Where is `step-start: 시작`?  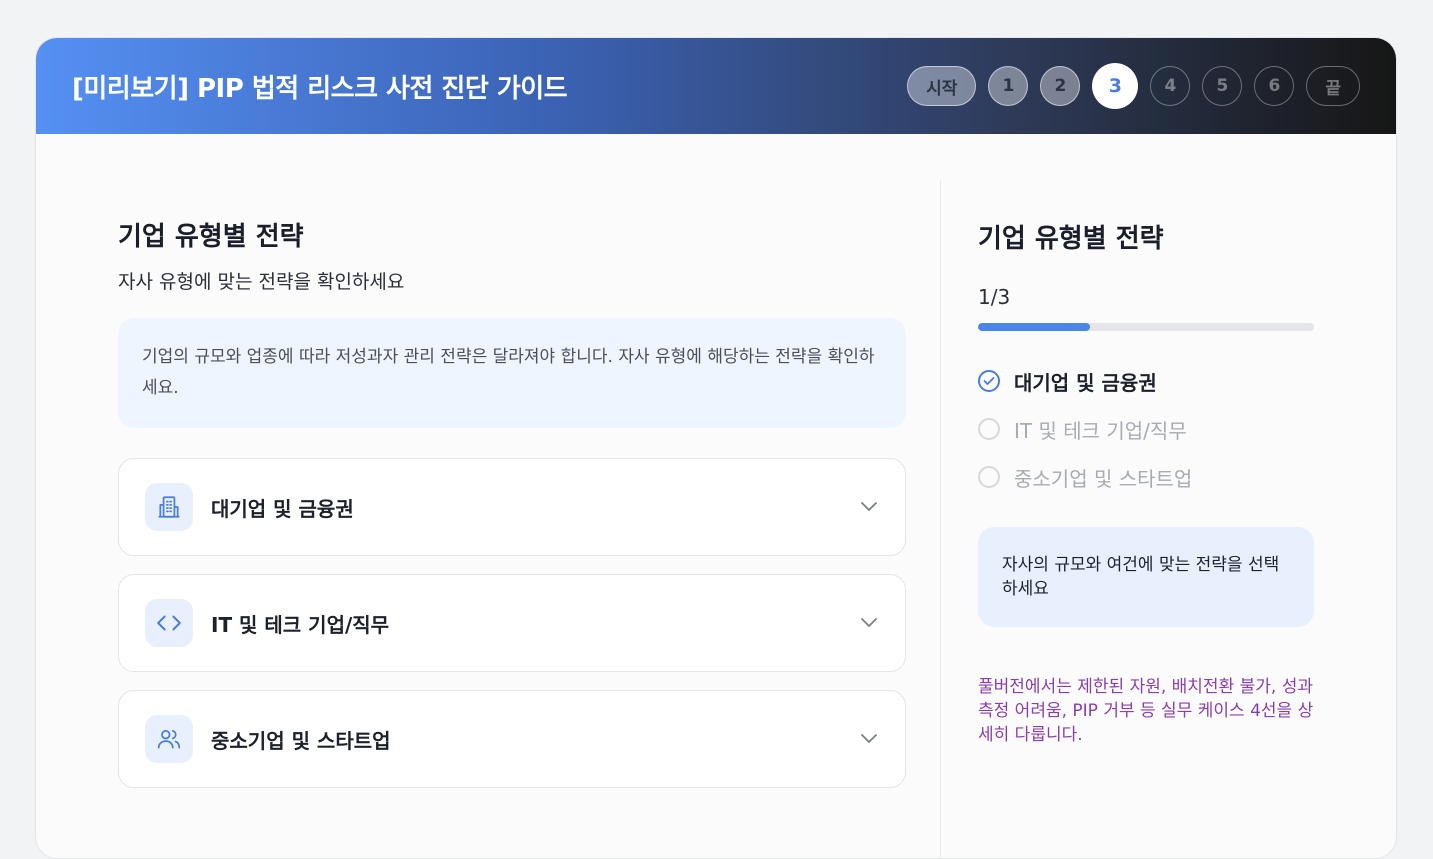
step-start: 시작 is located at coordinates (942, 86).